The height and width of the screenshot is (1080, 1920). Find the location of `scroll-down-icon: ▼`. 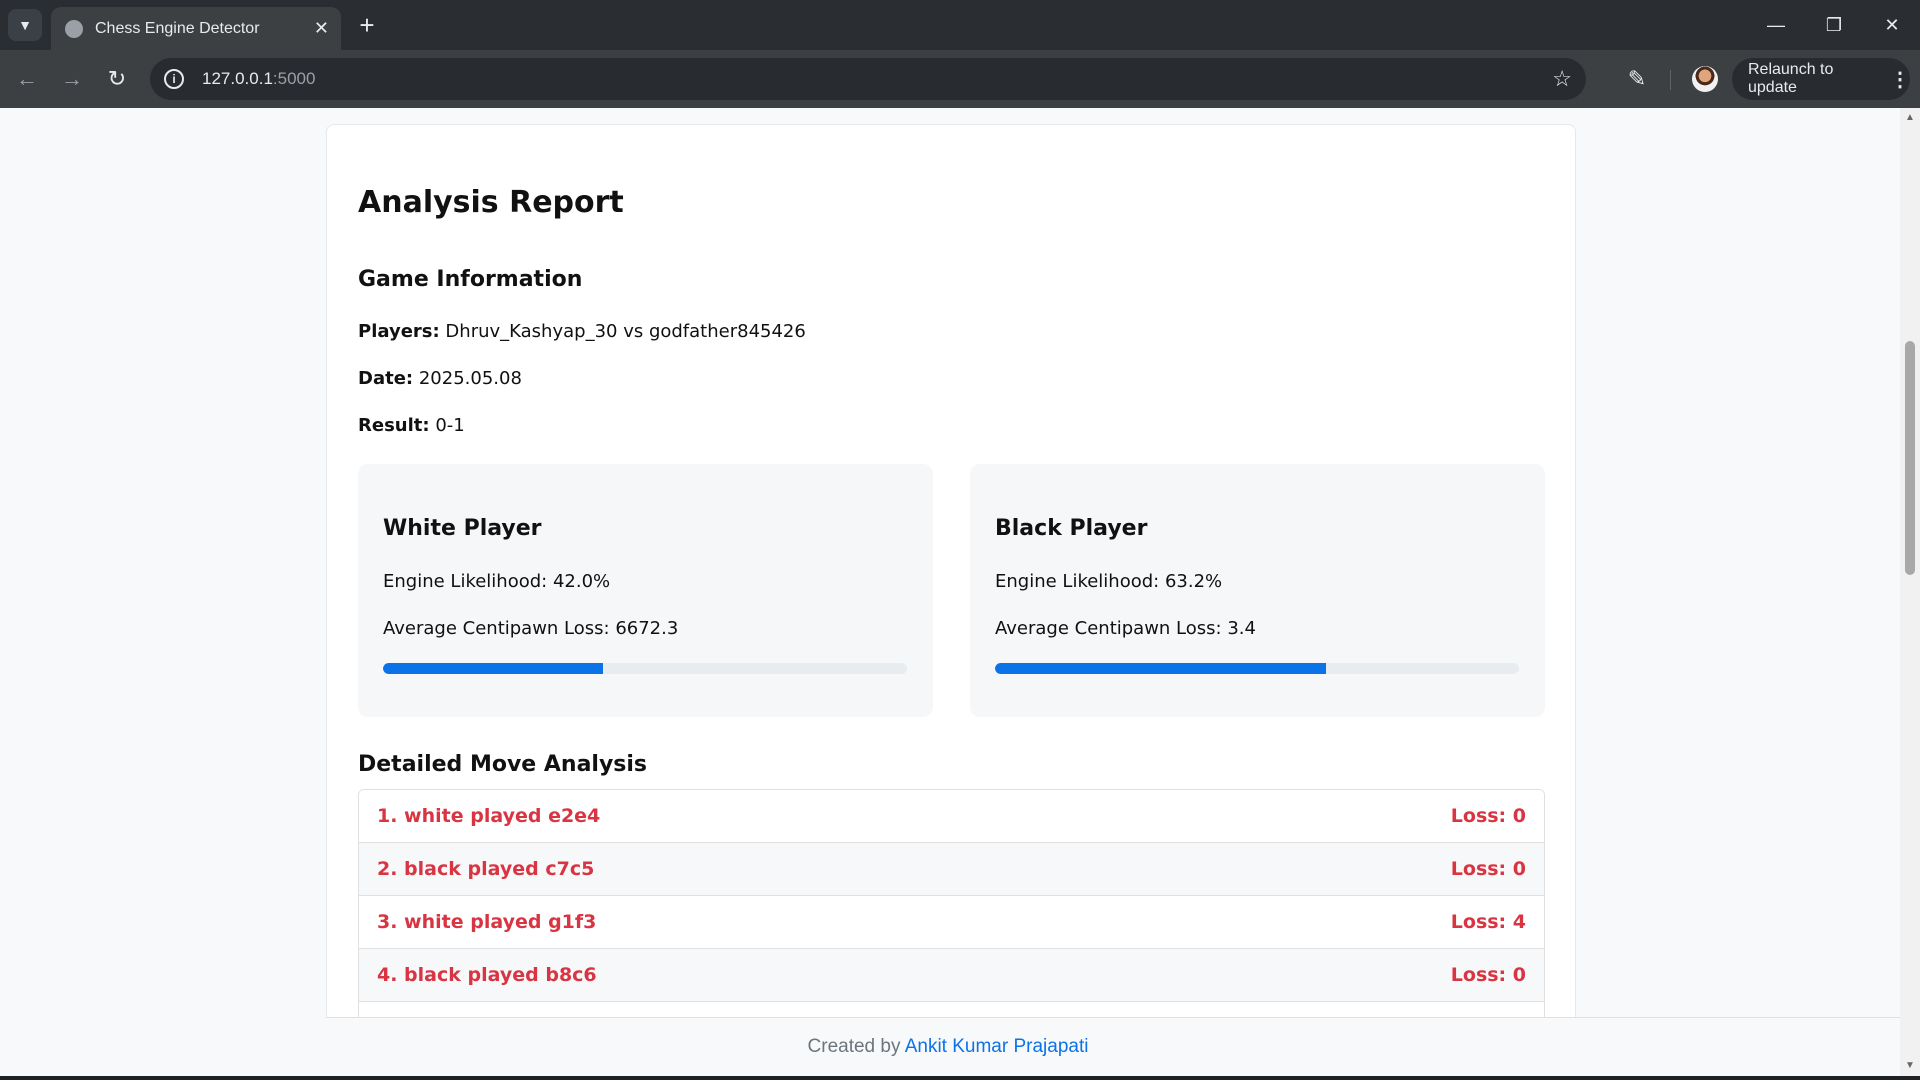

scroll-down-icon: ▼ is located at coordinates (1910, 1066).